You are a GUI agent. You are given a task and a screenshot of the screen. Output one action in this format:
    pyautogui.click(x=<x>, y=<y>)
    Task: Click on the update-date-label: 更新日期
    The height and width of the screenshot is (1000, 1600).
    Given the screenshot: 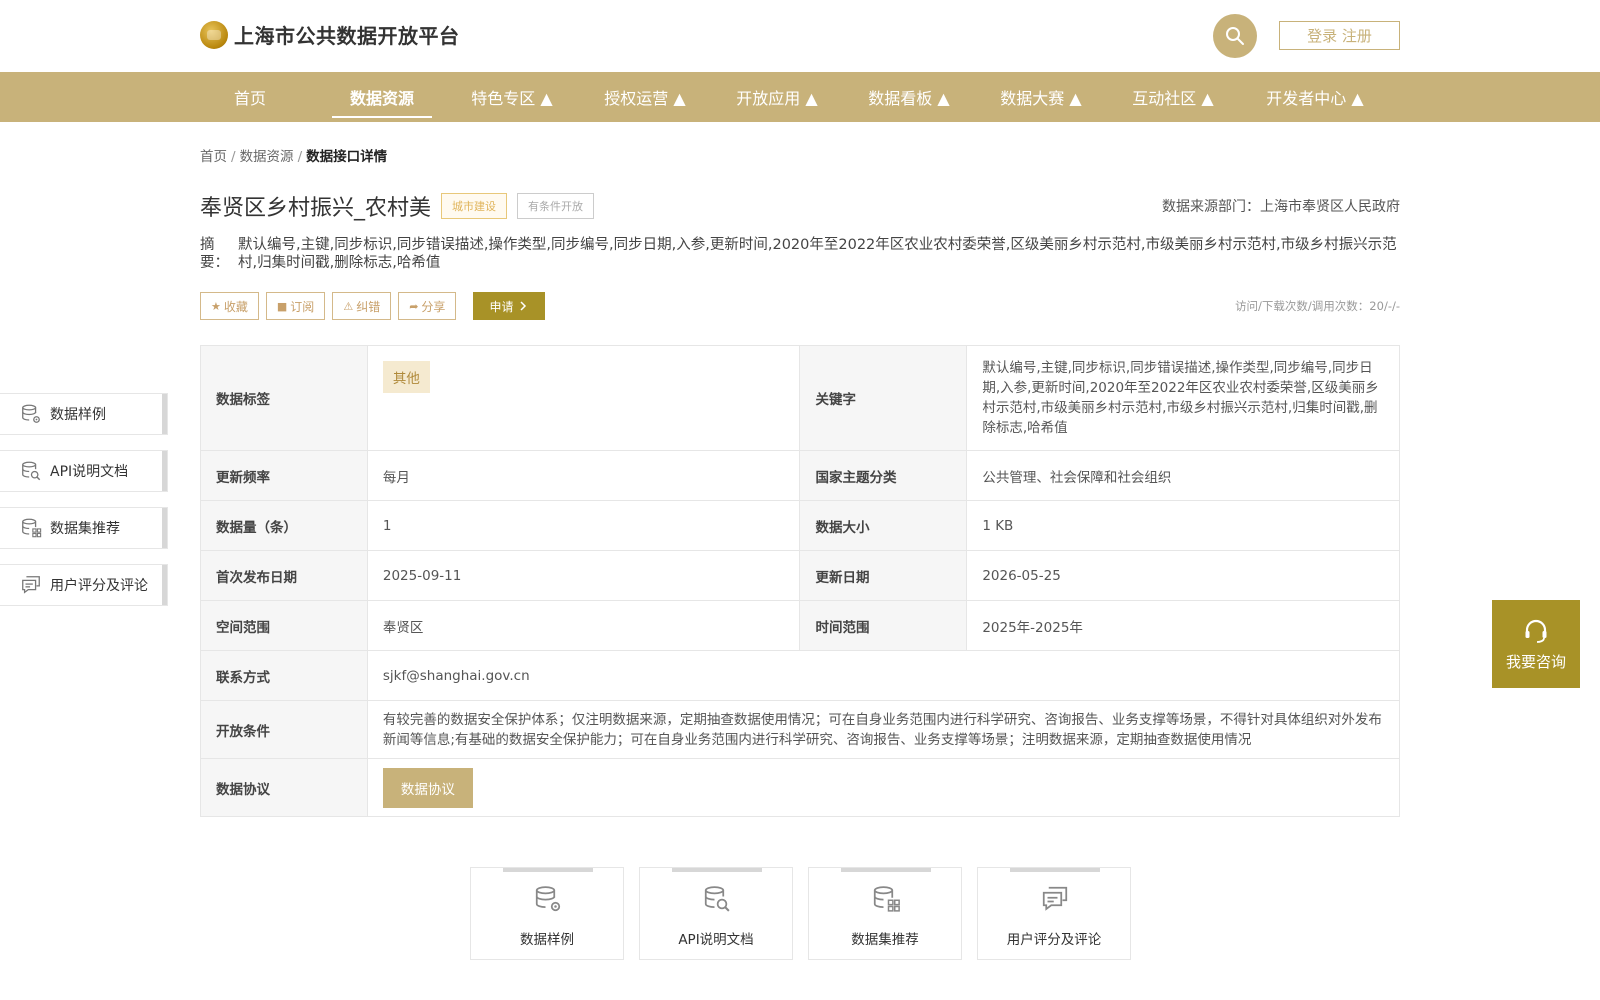 What is the action you would take?
    pyautogui.click(x=883, y=575)
    